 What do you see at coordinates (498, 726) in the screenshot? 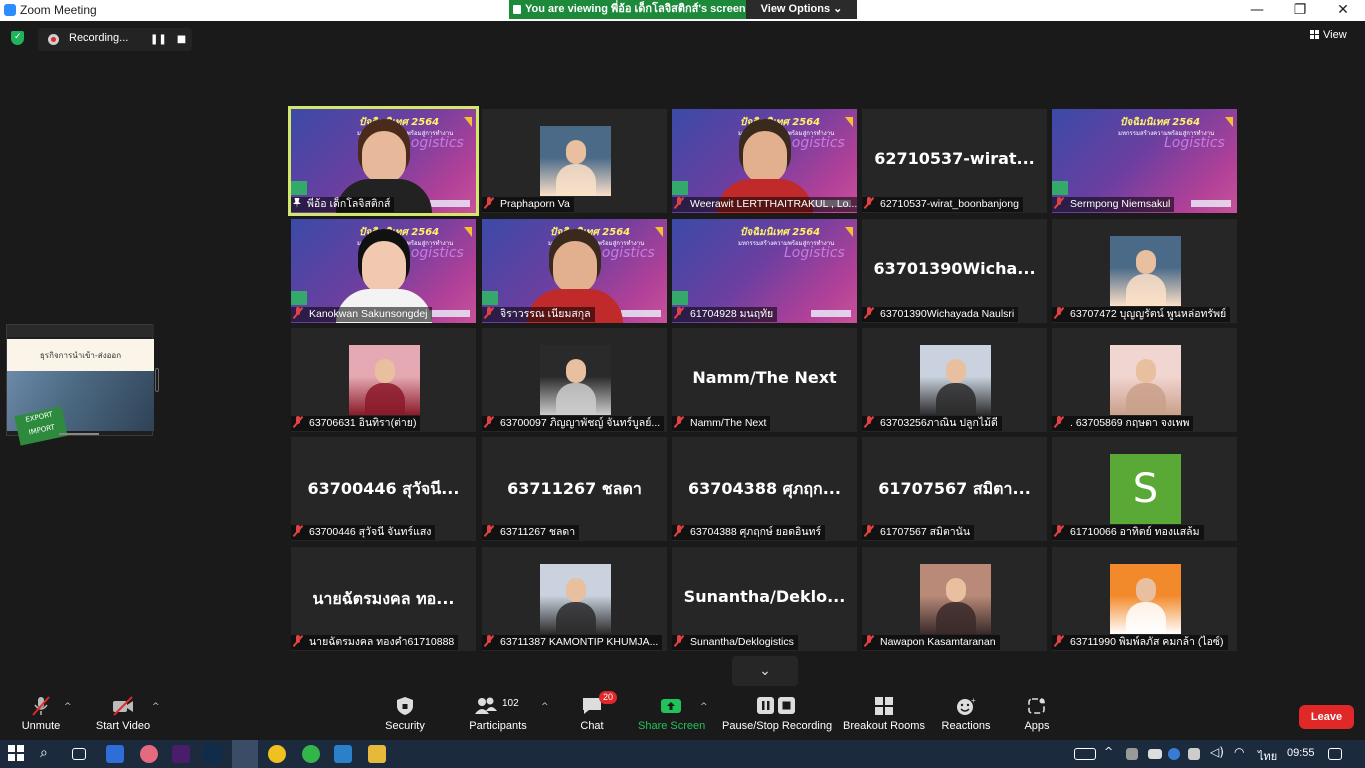
I see `participants-label: Participants` at bounding box center [498, 726].